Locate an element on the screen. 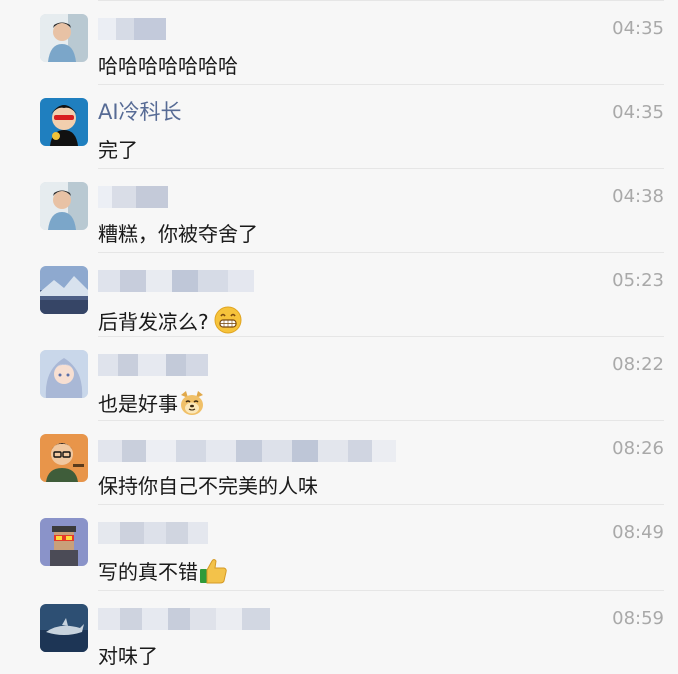 The height and width of the screenshot is (674, 678). comment-item: 08:22 也是好事 is located at coordinates (339, 378).